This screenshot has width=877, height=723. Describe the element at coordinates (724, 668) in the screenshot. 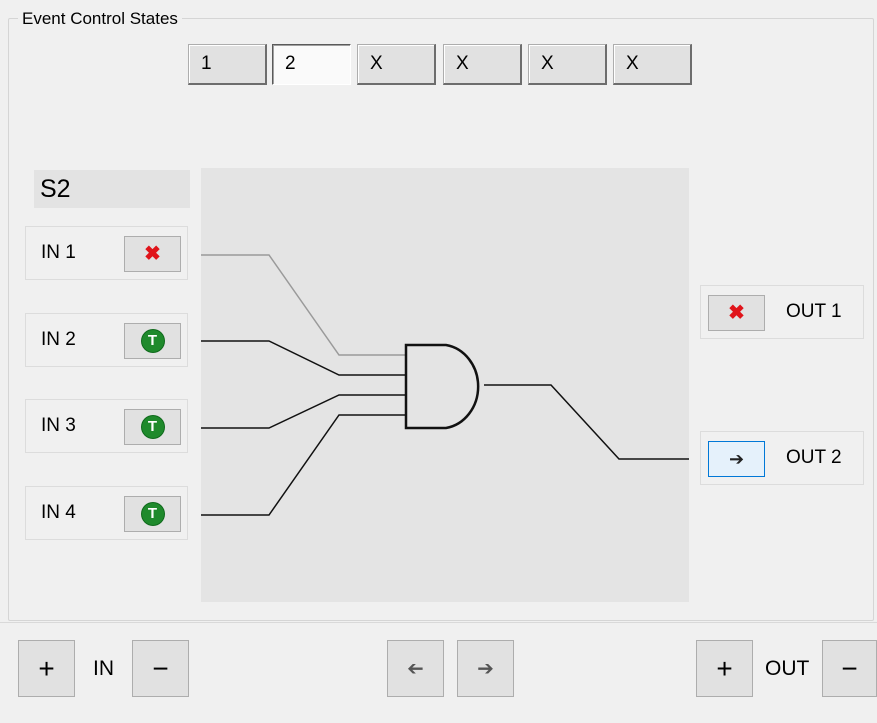

I see `add-output-button: +` at that location.